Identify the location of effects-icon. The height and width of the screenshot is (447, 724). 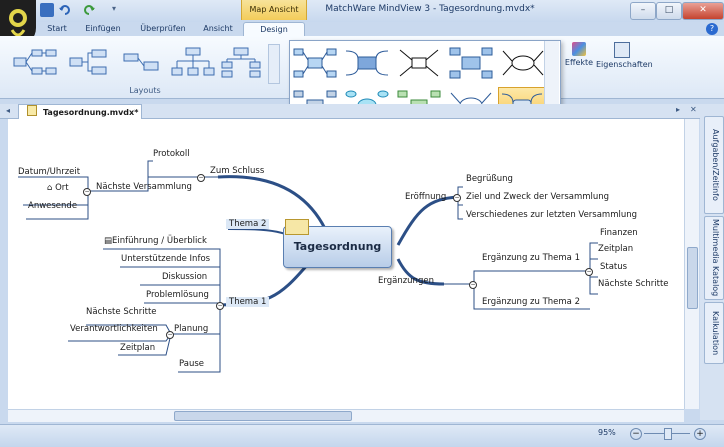
(579, 49).